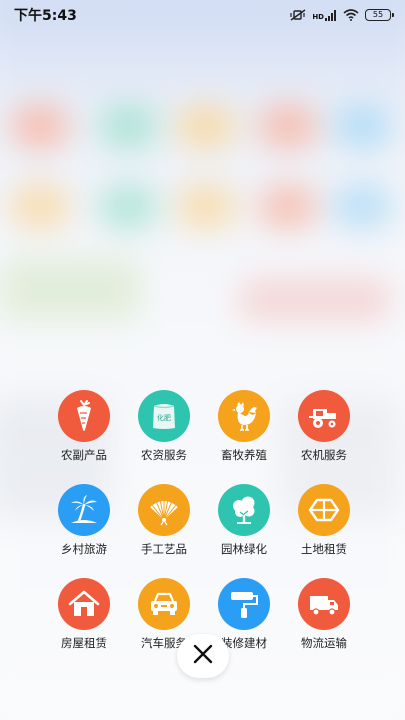  What do you see at coordinates (379, 15) in the screenshot?
I see `battery-icon: 55` at bounding box center [379, 15].